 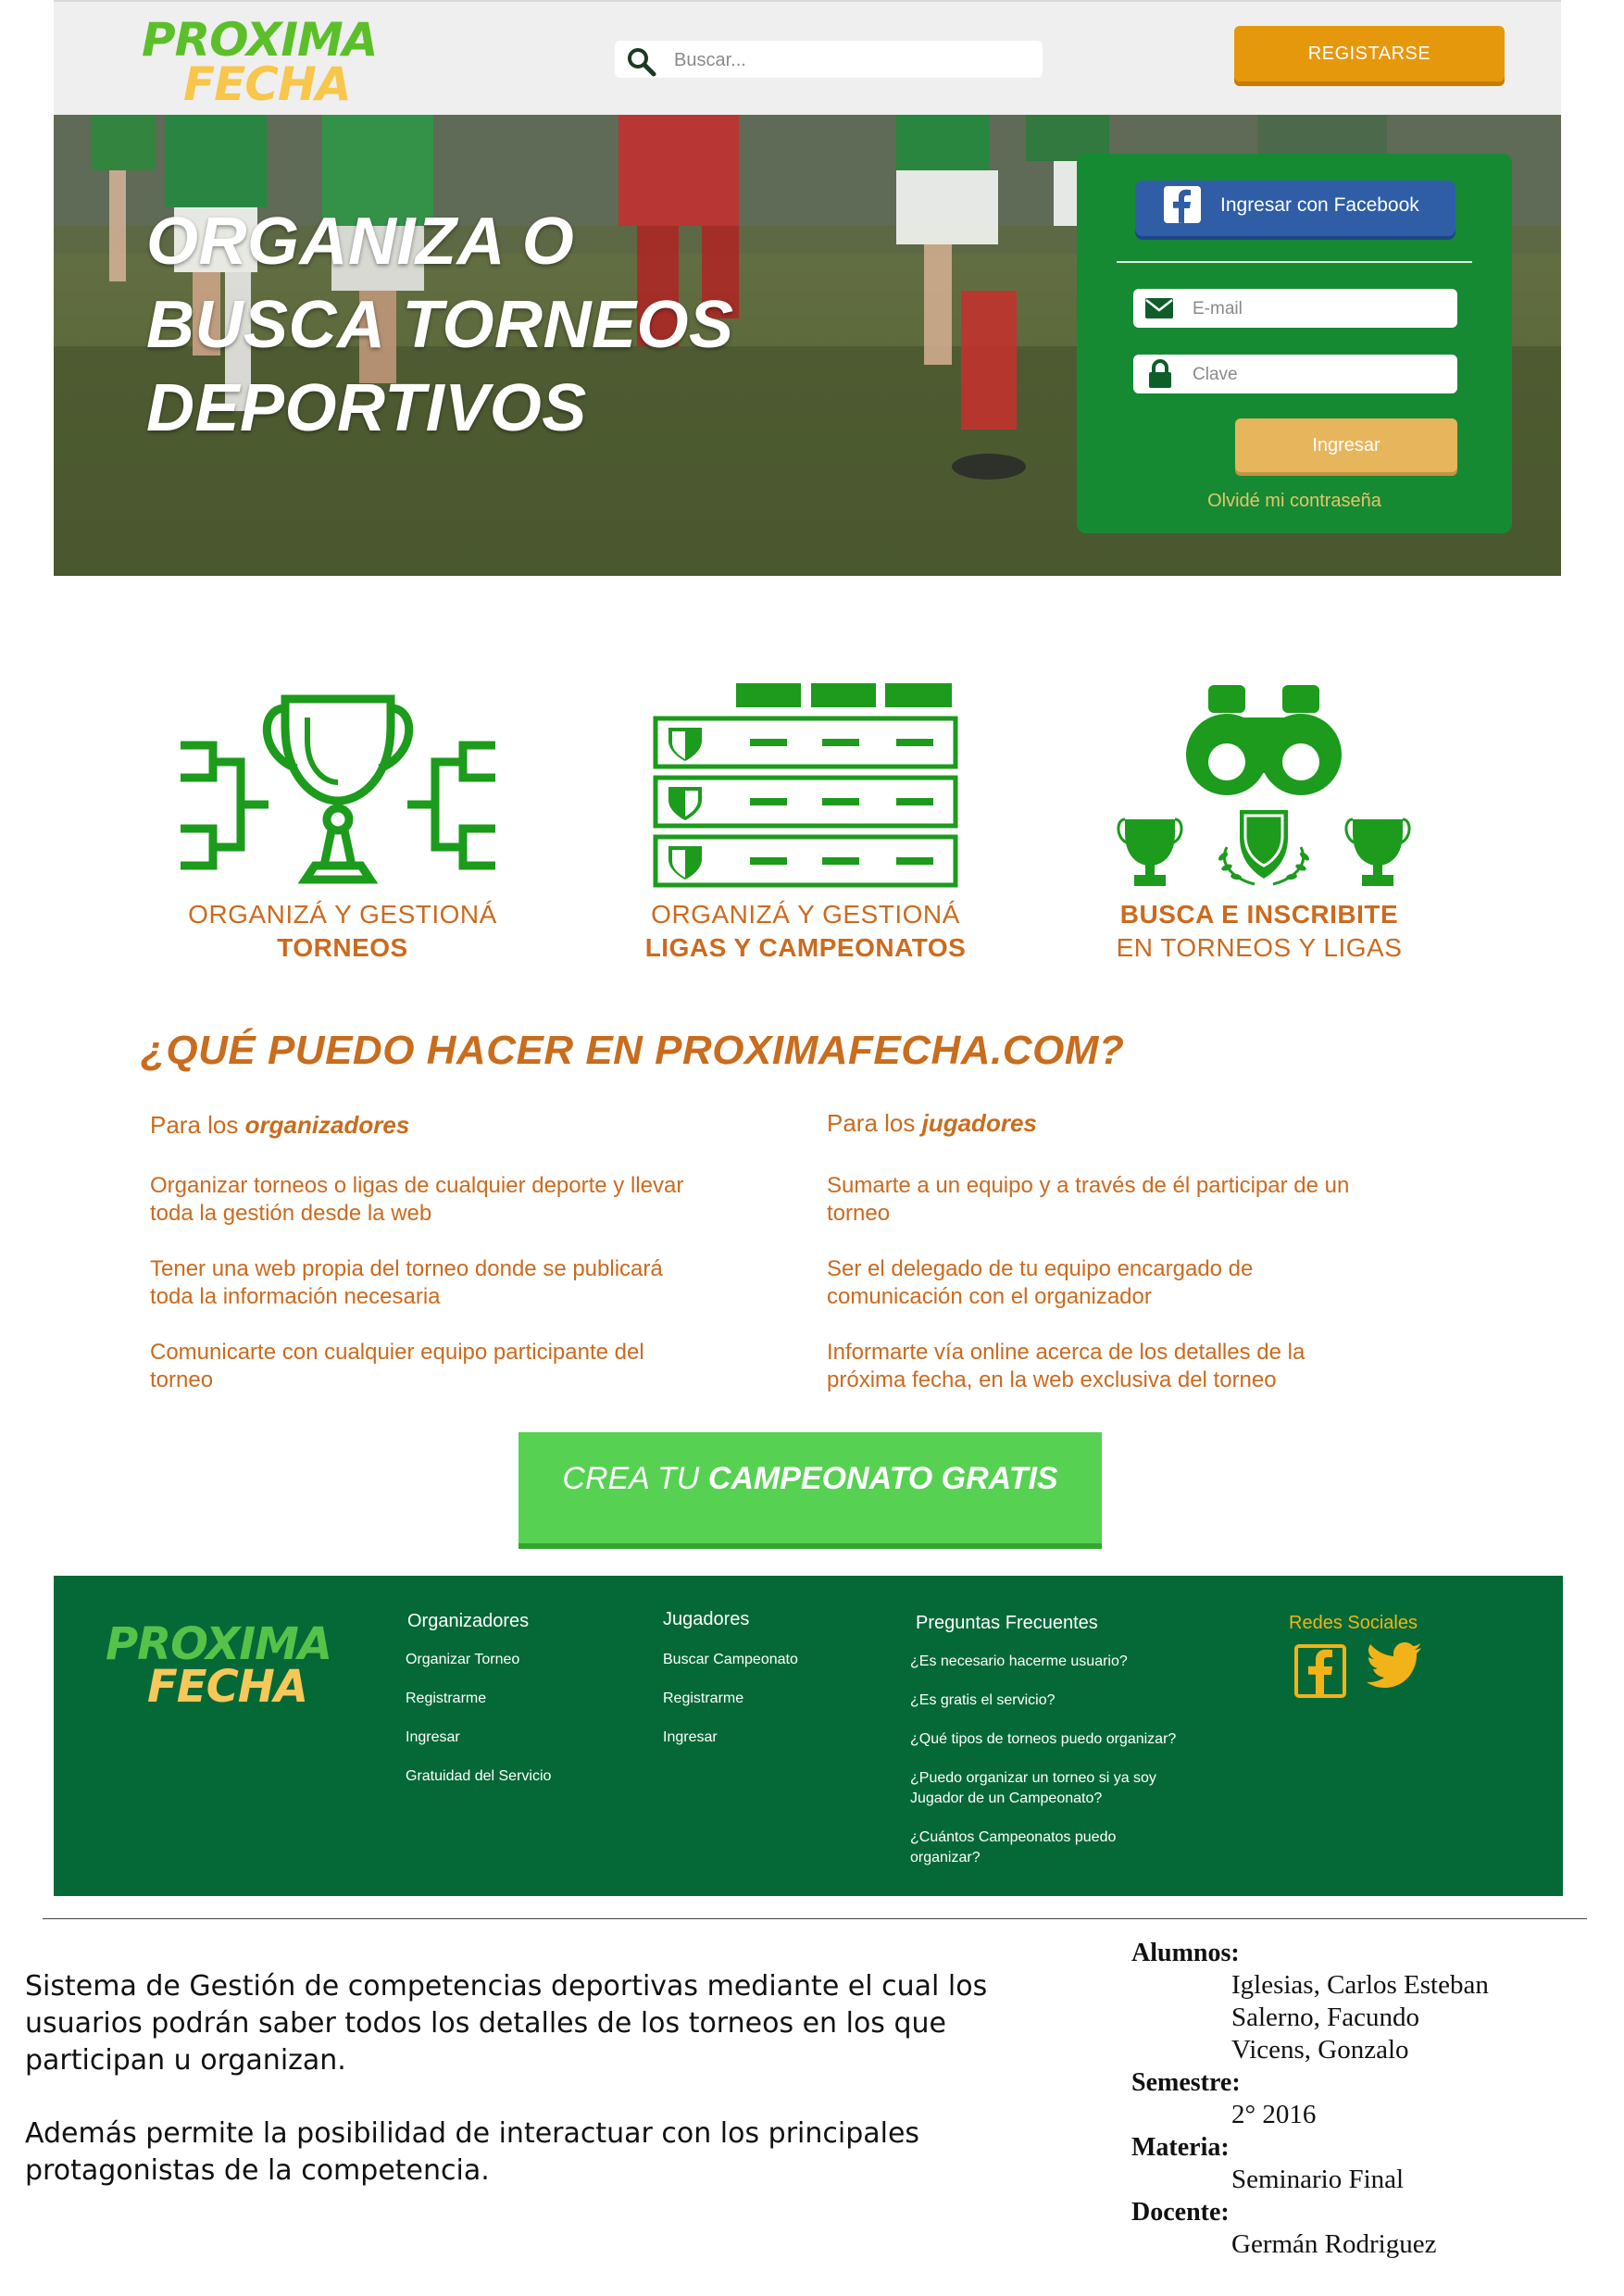 What do you see at coordinates (1320, 2050) in the screenshot?
I see `student-name: Vicens, Gonzalo` at bounding box center [1320, 2050].